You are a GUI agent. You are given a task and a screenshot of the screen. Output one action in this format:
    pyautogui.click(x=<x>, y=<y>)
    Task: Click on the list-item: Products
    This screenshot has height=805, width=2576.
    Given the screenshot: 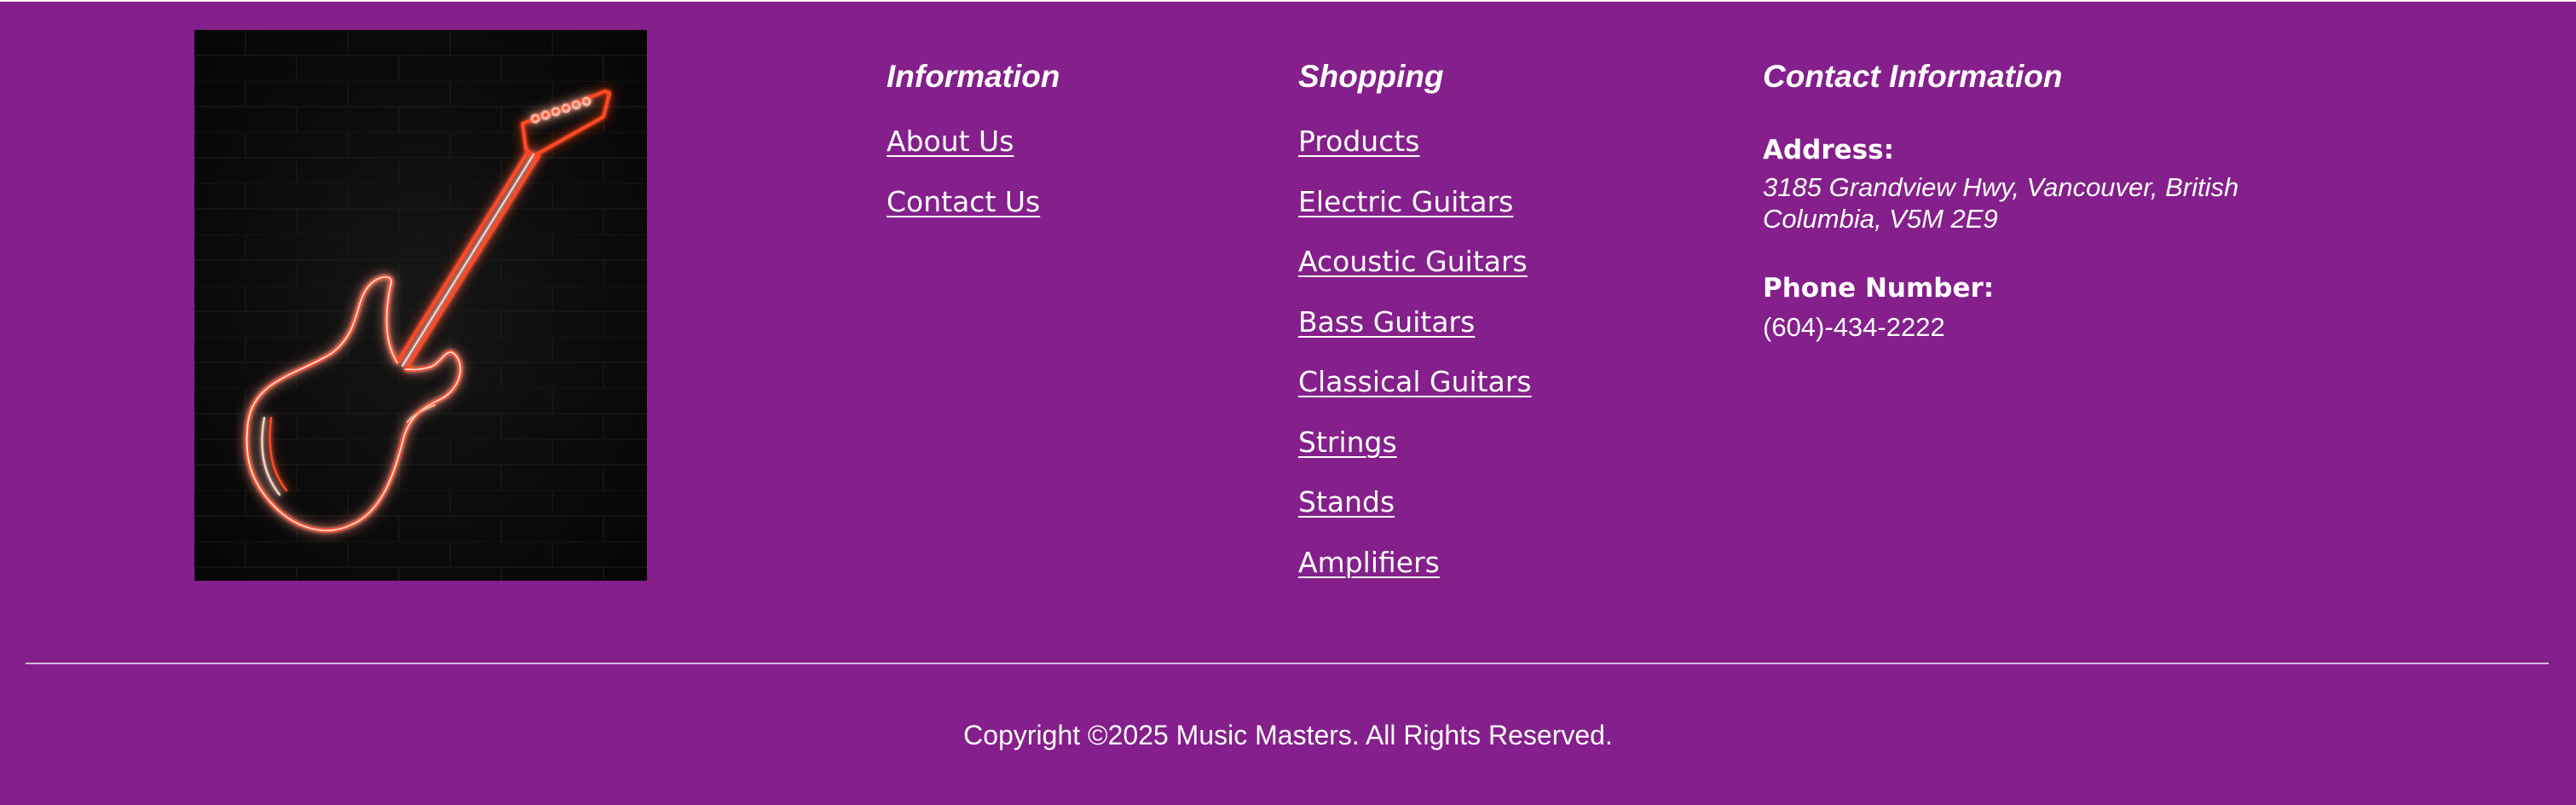 What is the action you would take?
    pyautogui.click(x=1415, y=153)
    